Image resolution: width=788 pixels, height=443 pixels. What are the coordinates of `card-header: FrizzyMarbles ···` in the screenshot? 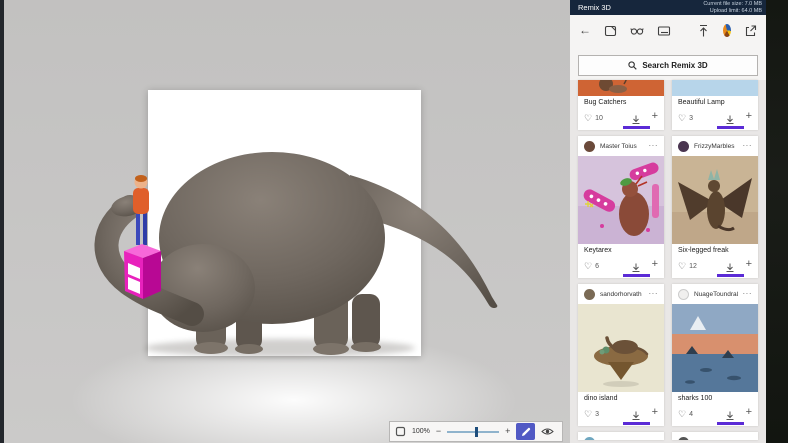 It's located at (715, 146).